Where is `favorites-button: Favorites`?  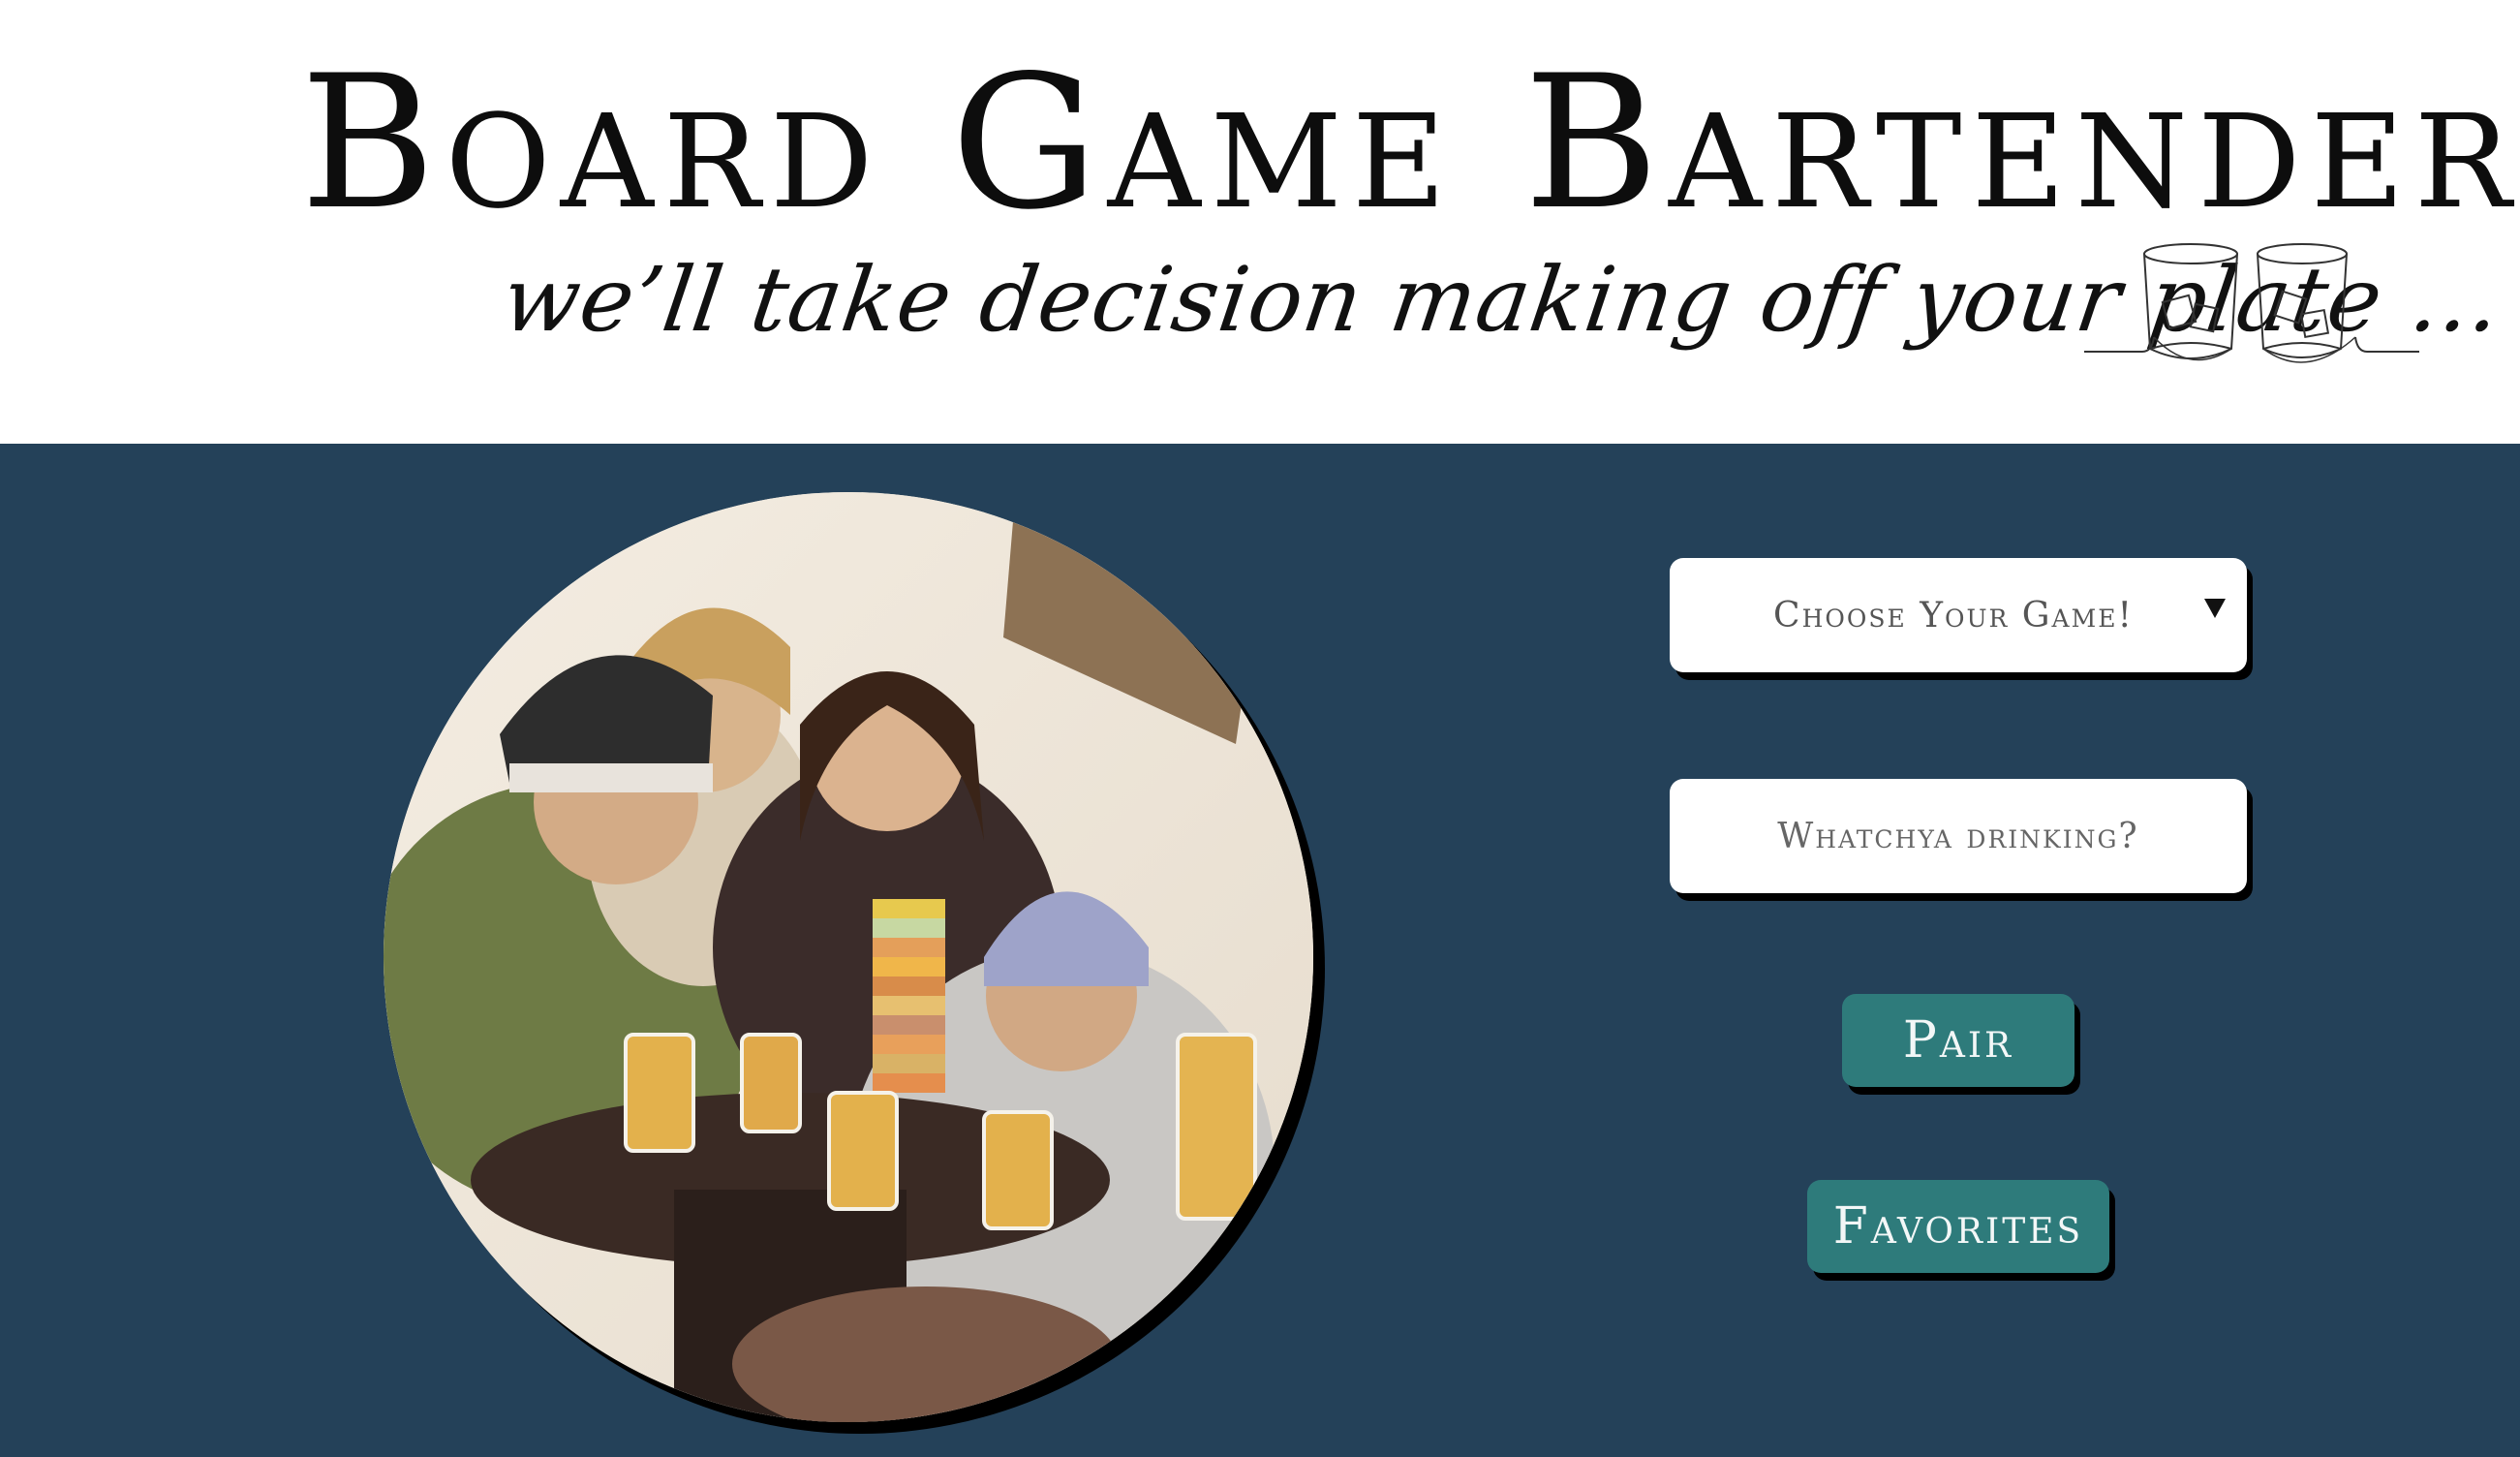
favorites-button: Favorites is located at coordinates (1958, 1226).